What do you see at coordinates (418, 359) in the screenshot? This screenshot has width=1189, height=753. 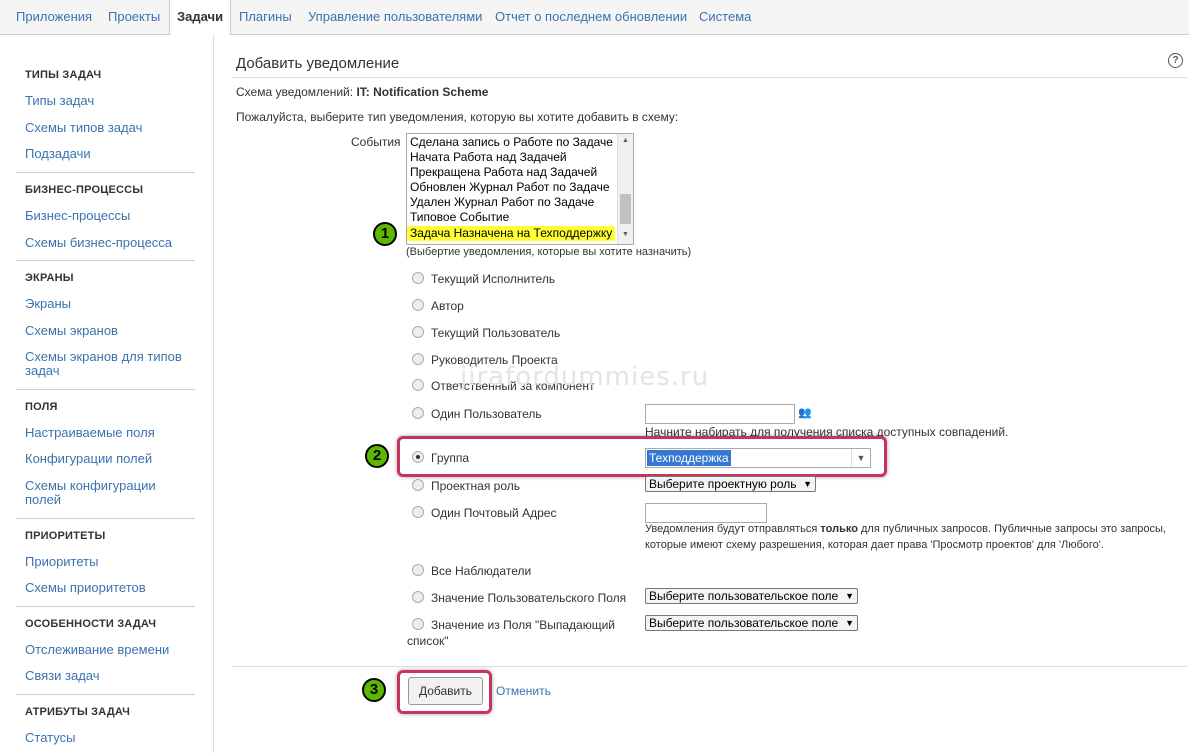 I see `radio-project-lead` at bounding box center [418, 359].